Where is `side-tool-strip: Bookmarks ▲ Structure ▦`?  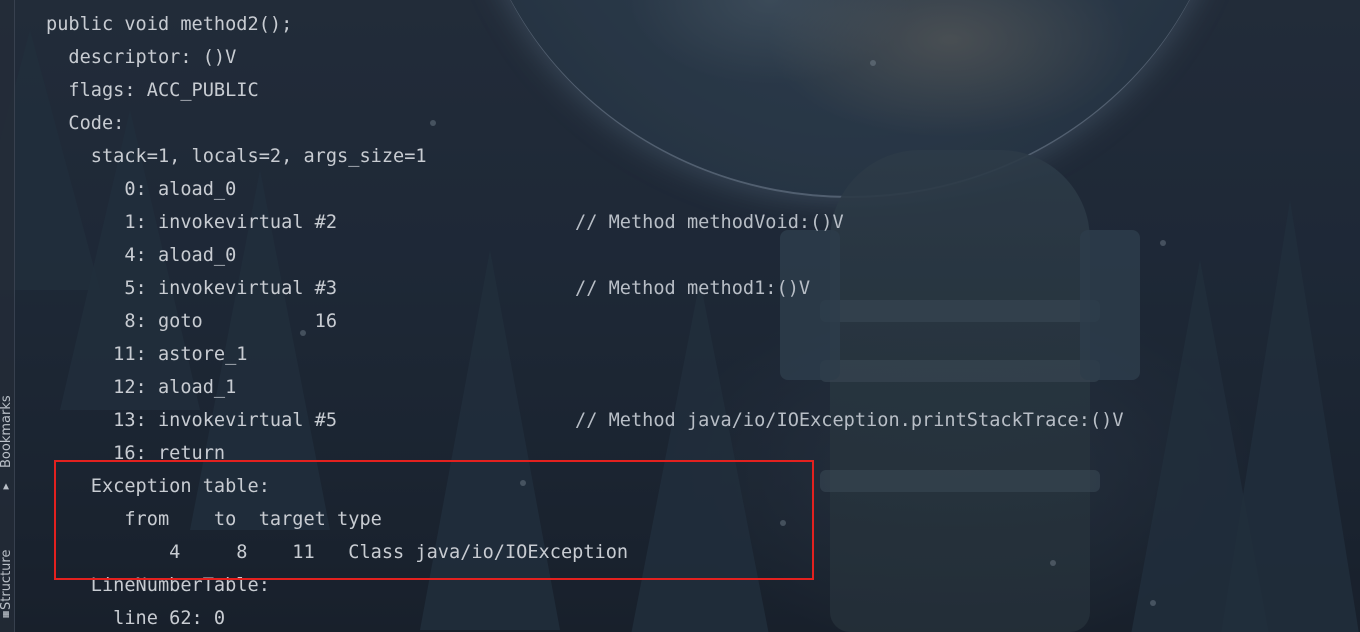 side-tool-strip: Bookmarks ▲ Structure ▦ is located at coordinates (7, 316).